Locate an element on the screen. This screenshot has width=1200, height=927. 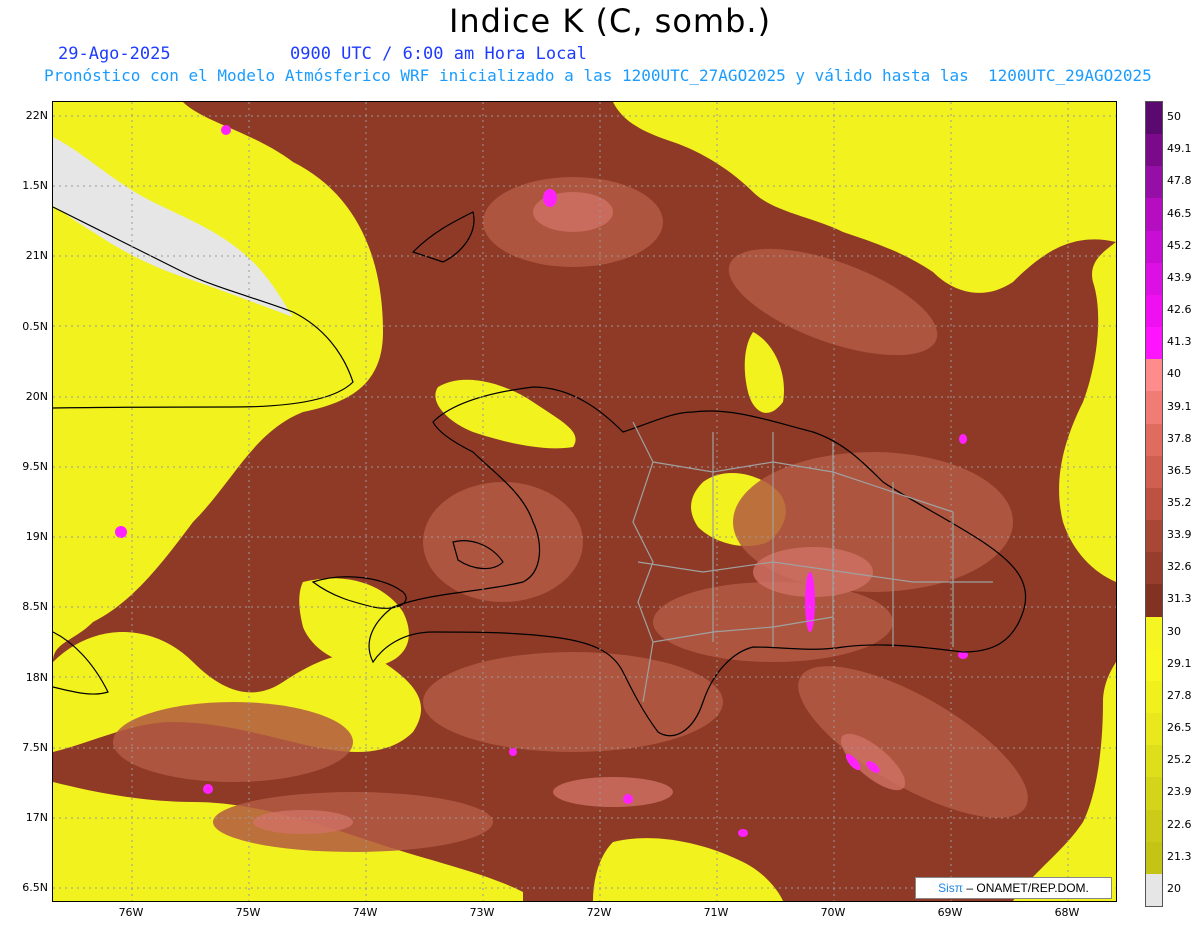
colorbar-label: 26.5 is located at coordinates (1179, 728).